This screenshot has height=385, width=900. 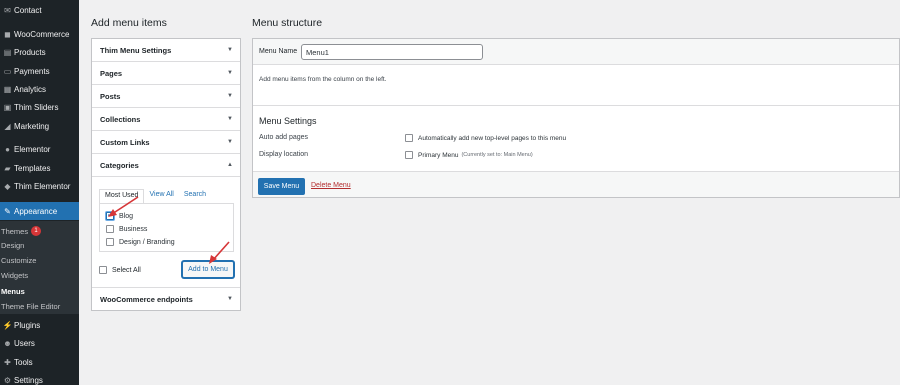 I want to click on bar-chart-icon: ▦, so click(x=7, y=89).